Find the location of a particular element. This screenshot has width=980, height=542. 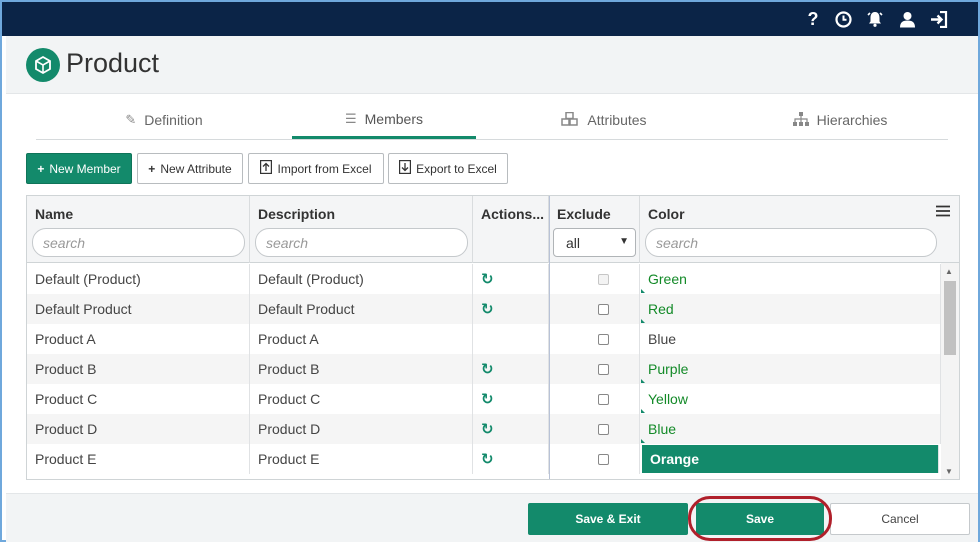

table-row: Product B Product B ↻ Purple is located at coordinates (493, 369).